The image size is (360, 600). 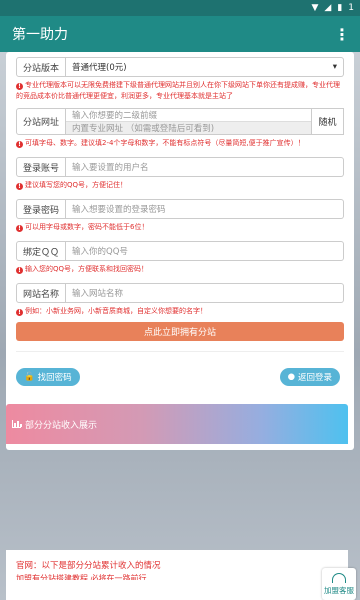 I want to click on random-button: 随机, so click(x=327, y=121).